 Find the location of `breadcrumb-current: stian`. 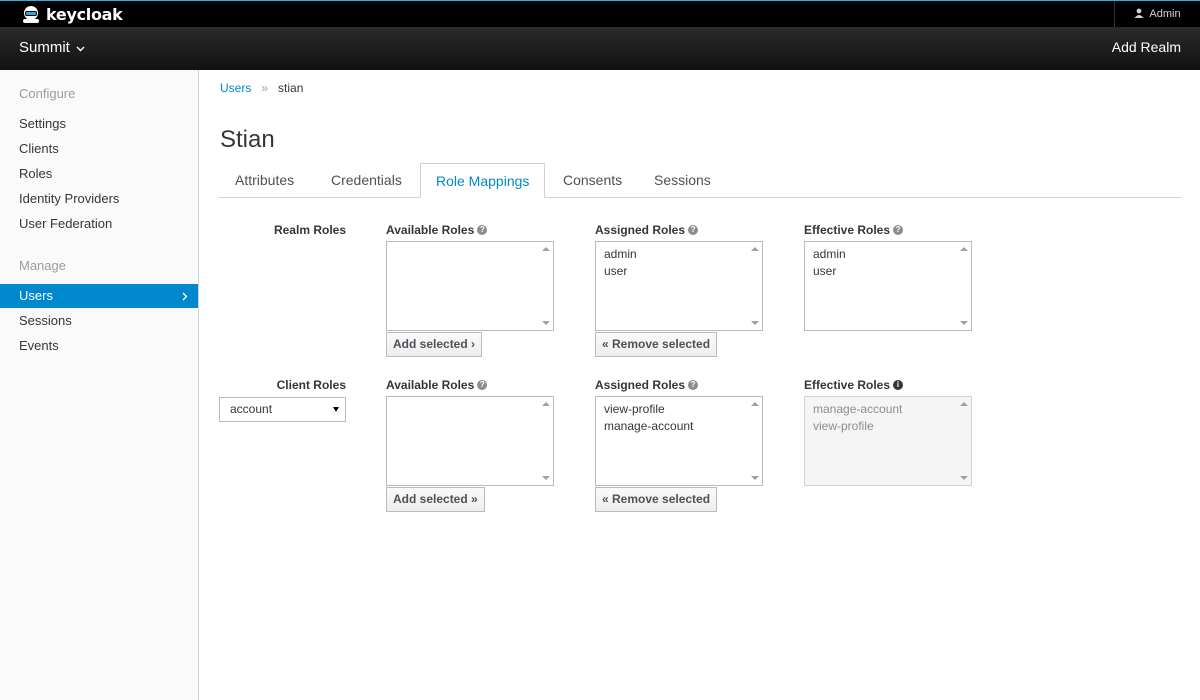

breadcrumb-current: stian is located at coordinates (291, 88).